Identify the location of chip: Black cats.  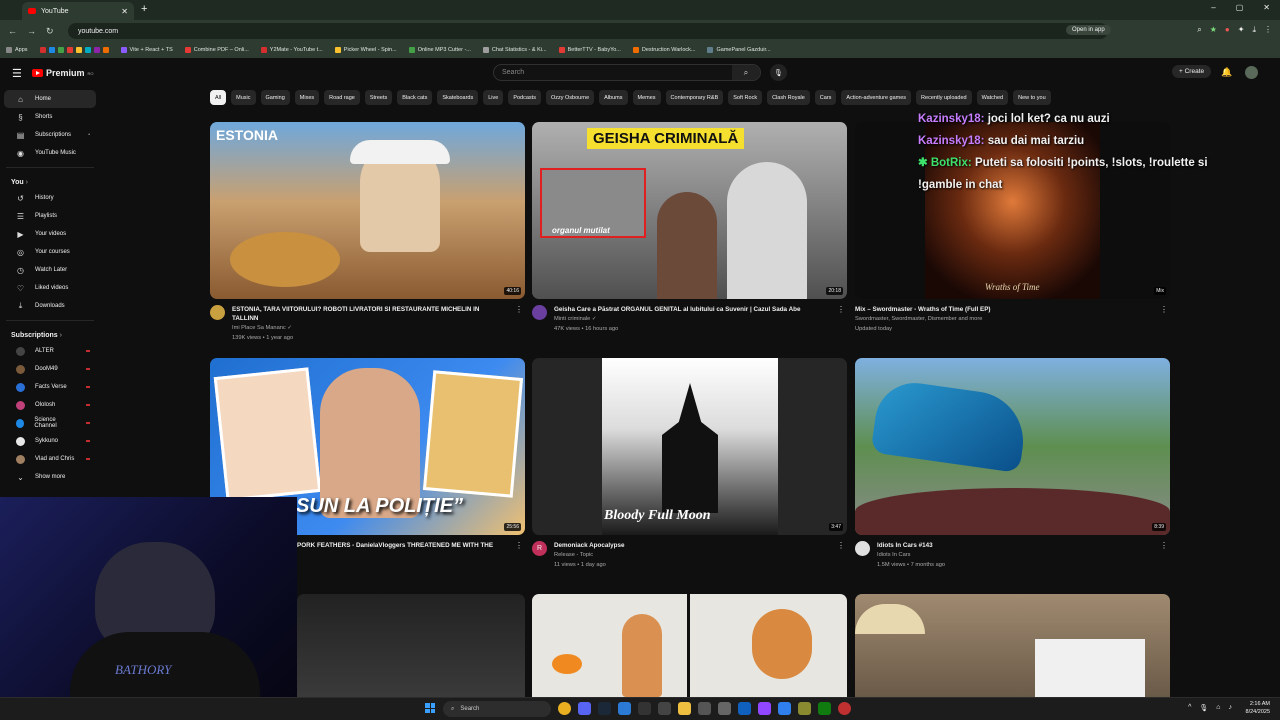
(415, 97).